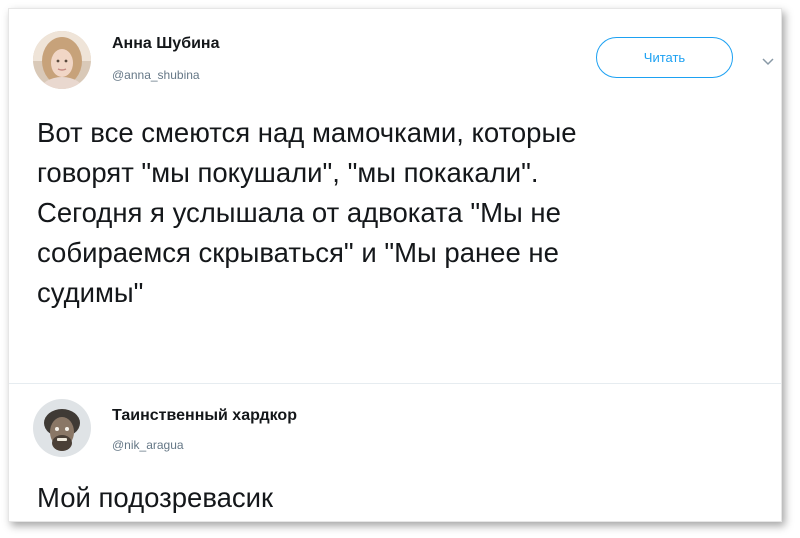  I want to click on author-name: Таинственный хардкор, so click(204, 416).